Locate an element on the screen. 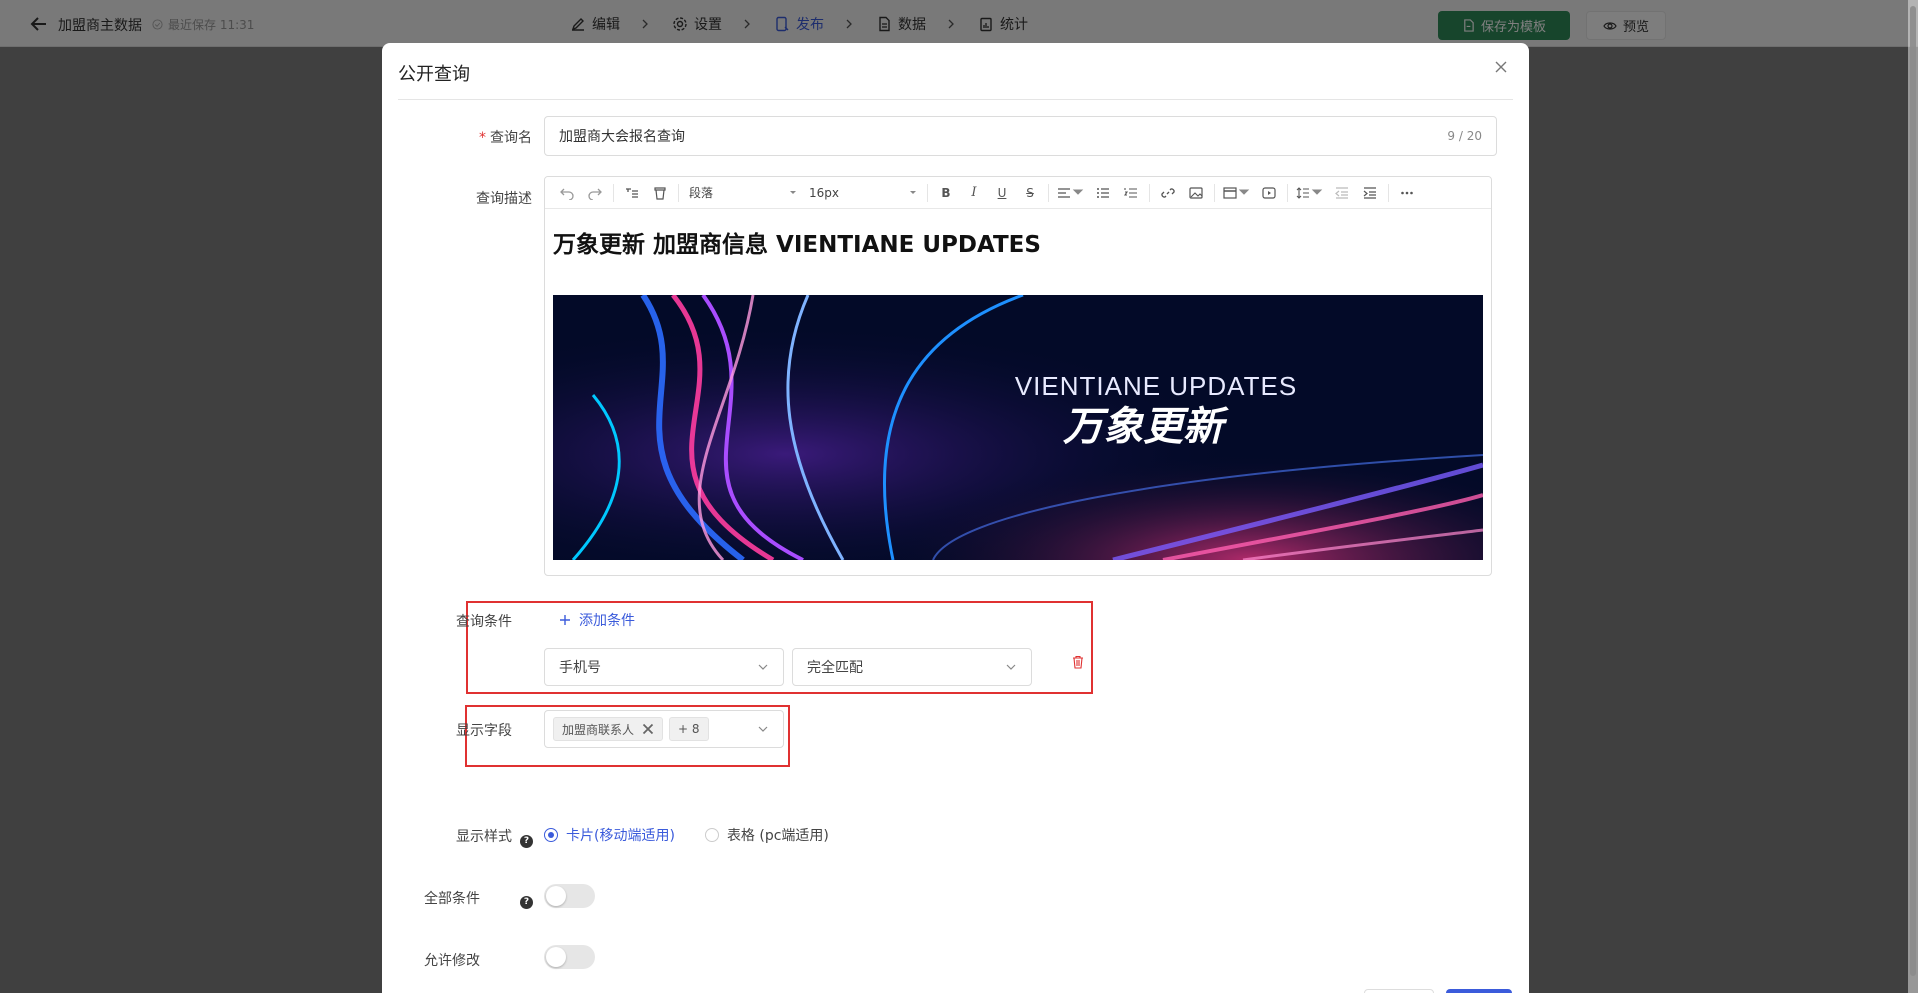  required-mark: * is located at coordinates (482, 138).